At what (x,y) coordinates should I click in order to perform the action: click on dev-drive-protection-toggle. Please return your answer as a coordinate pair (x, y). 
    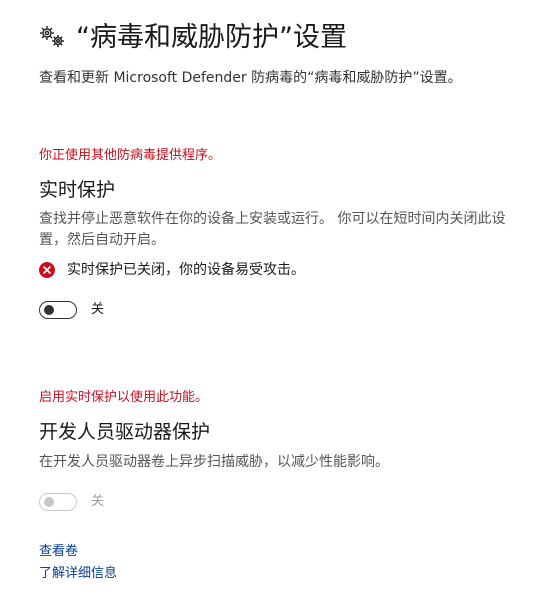
    Looking at the image, I should click on (58, 502).